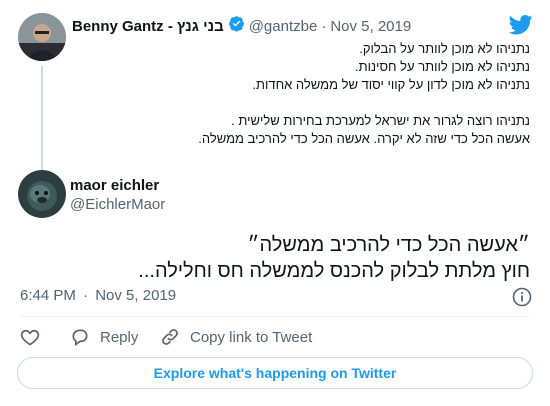 This screenshot has height=406, width=550. I want to click on thread-line, so click(42, 118).